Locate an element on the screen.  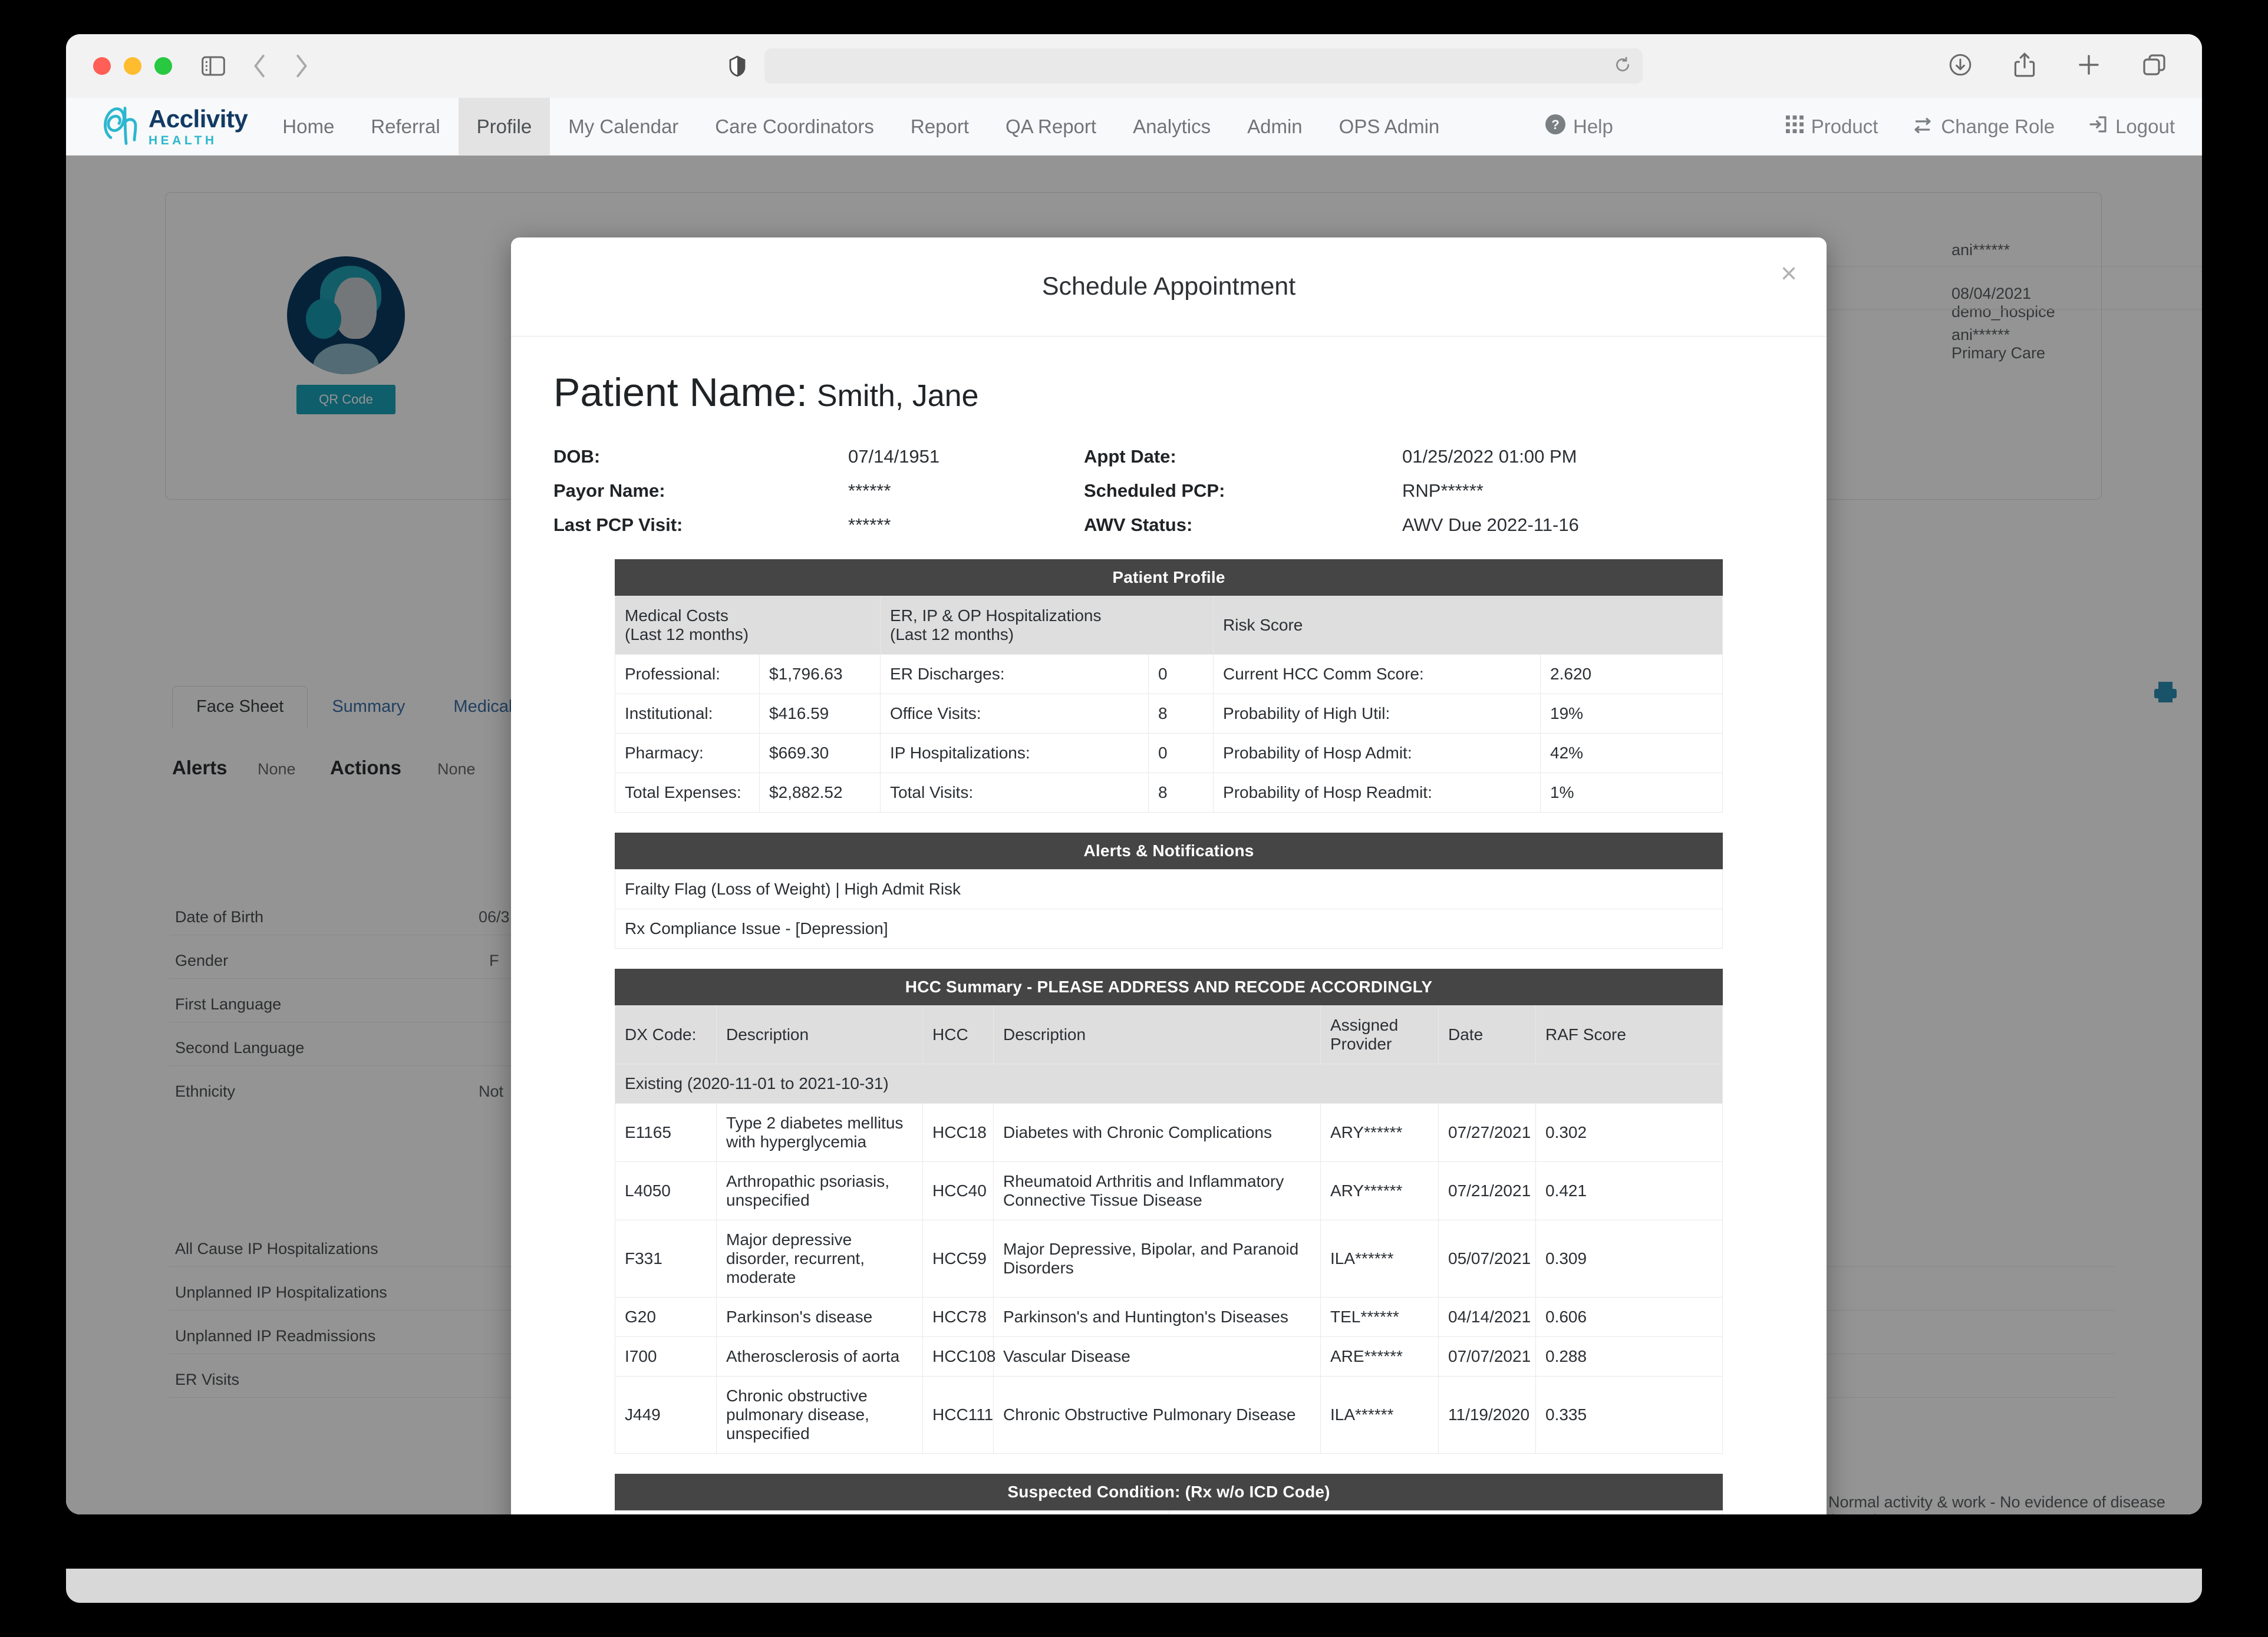
hcc-row-5-raf: 0.335 is located at coordinates (1629, 1415).